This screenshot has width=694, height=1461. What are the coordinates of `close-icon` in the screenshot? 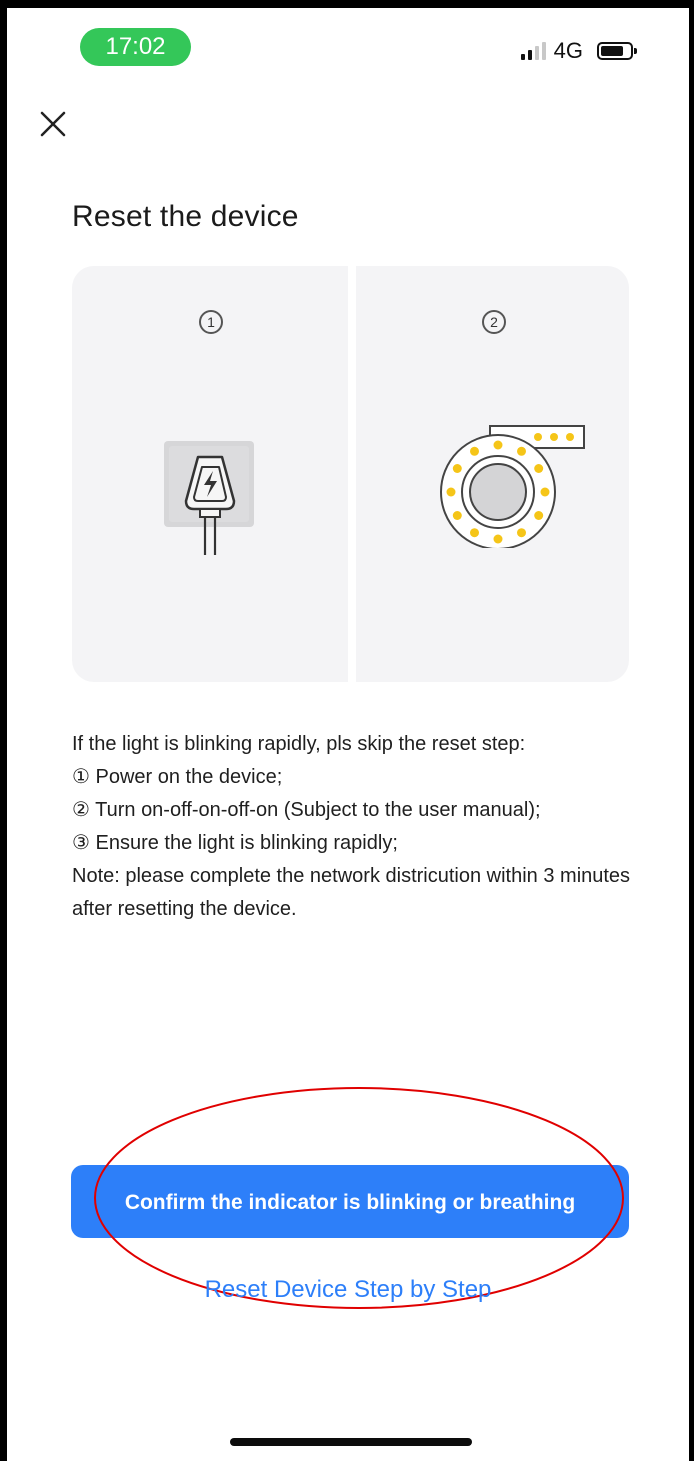 It's located at (53, 124).